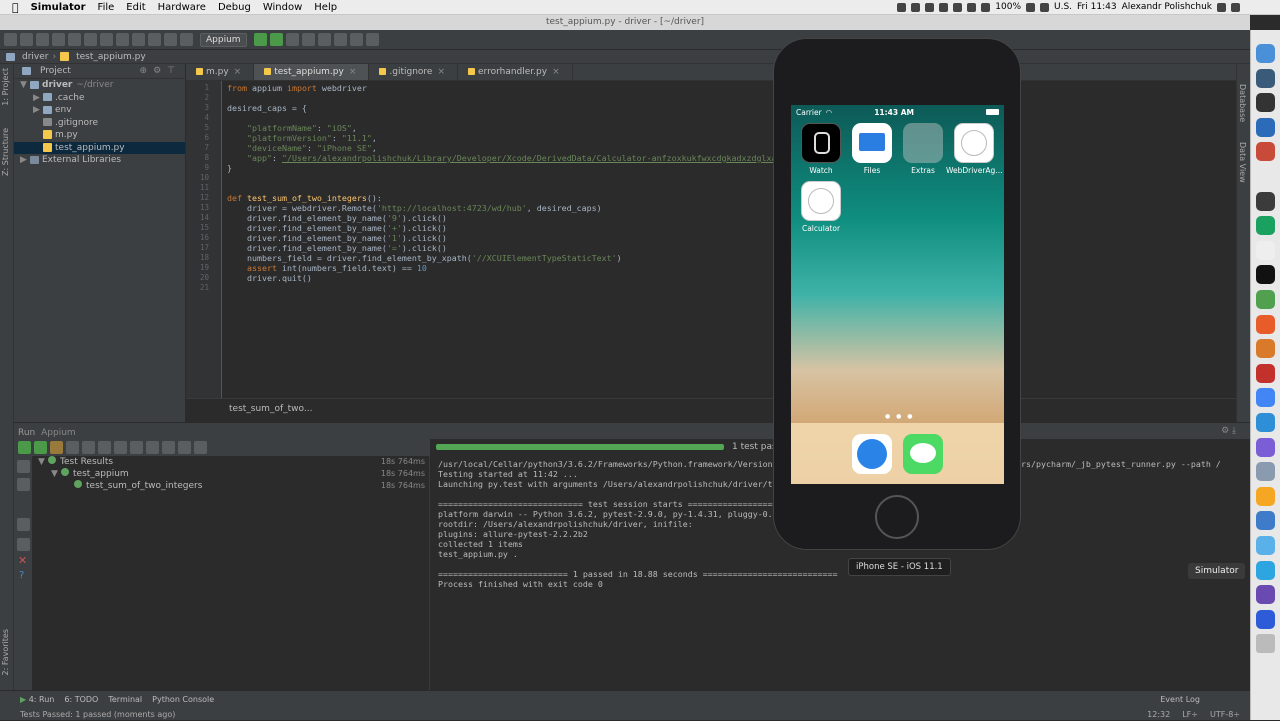 This screenshot has height=721, width=1280. What do you see at coordinates (58, 39) in the screenshot?
I see `undo-icon` at bounding box center [58, 39].